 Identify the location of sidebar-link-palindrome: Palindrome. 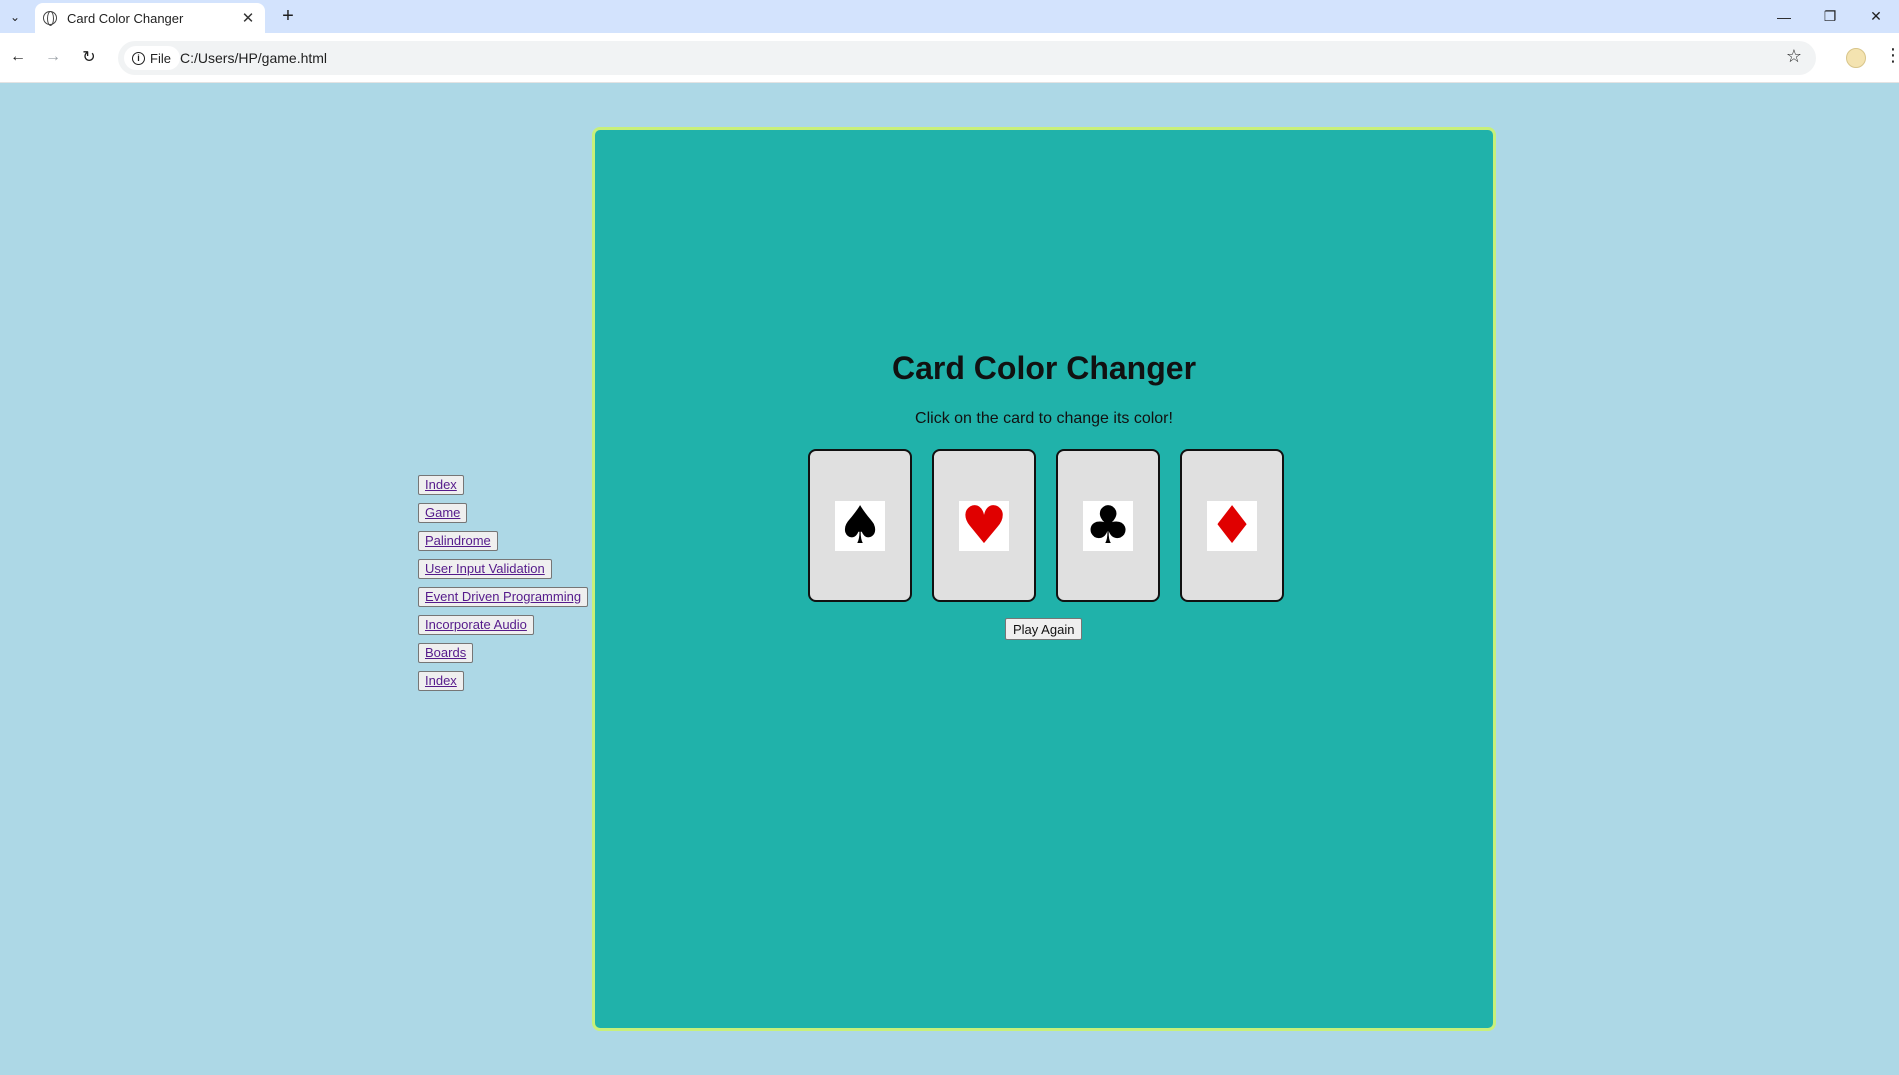
(458, 541).